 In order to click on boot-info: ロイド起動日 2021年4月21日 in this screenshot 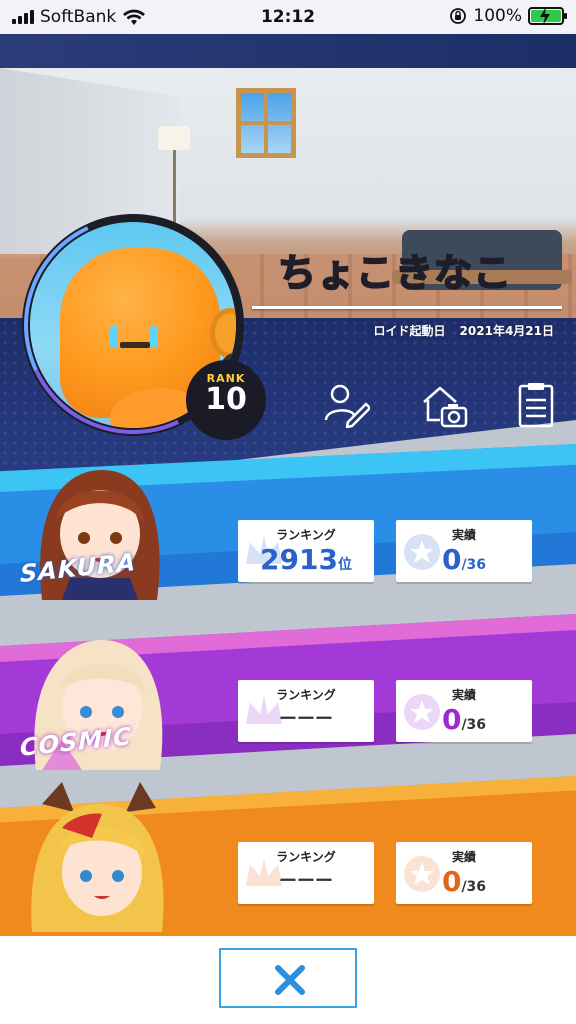, I will do `click(464, 330)`.